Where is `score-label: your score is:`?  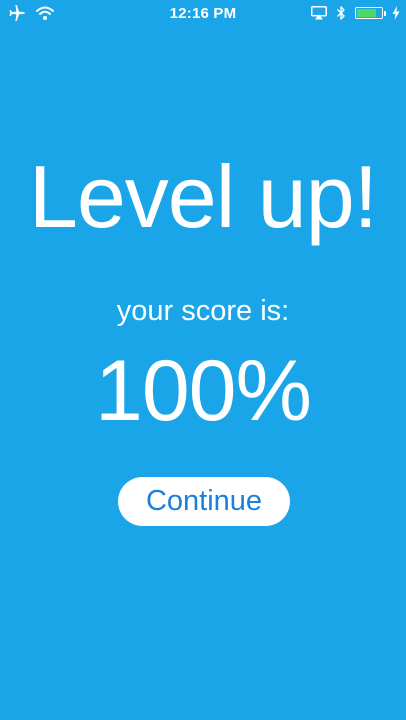 score-label: your score is: is located at coordinates (203, 311).